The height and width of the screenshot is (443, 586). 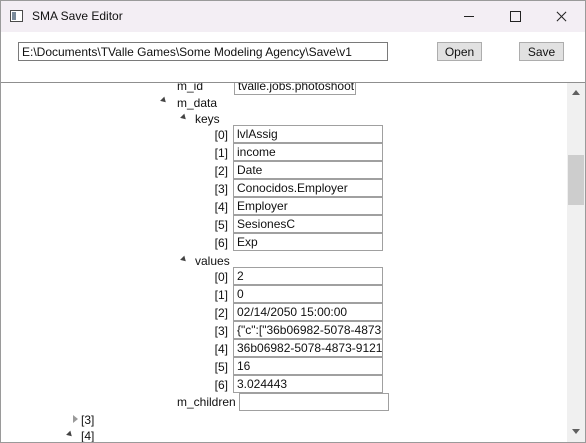 What do you see at coordinates (221, 207) in the screenshot?
I see `key-index: [4]` at bounding box center [221, 207].